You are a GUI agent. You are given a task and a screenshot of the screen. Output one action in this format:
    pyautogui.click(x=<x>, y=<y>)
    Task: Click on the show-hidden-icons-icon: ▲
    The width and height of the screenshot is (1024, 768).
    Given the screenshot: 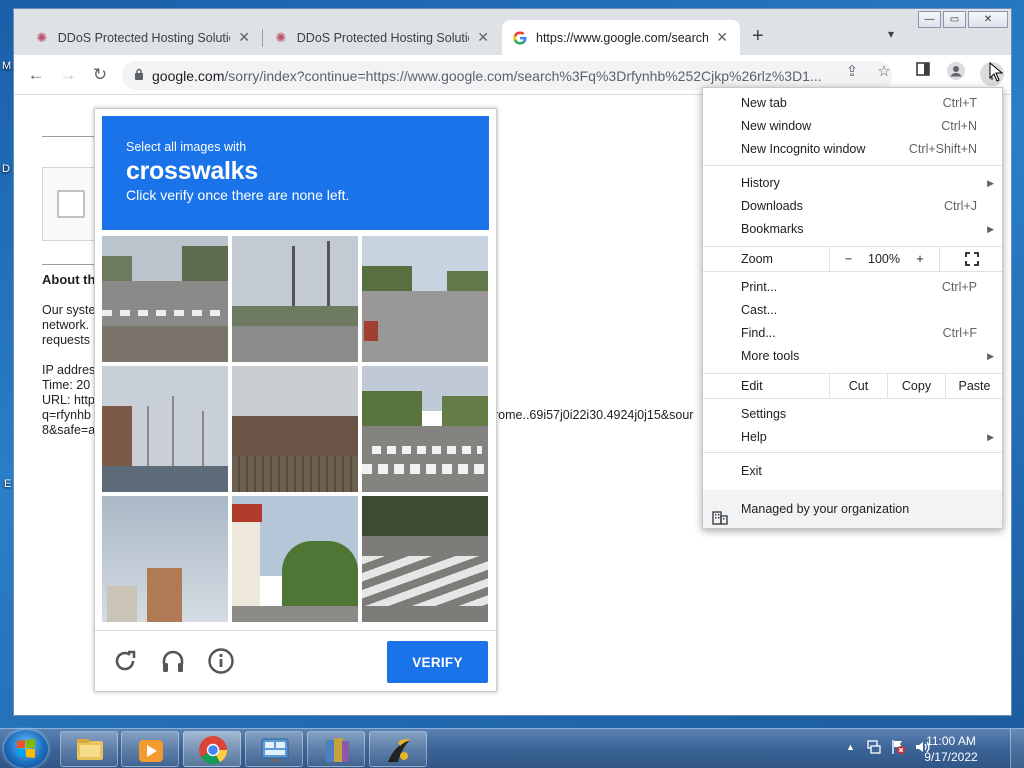 What is the action you would take?
    pyautogui.click(x=850, y=747)
    